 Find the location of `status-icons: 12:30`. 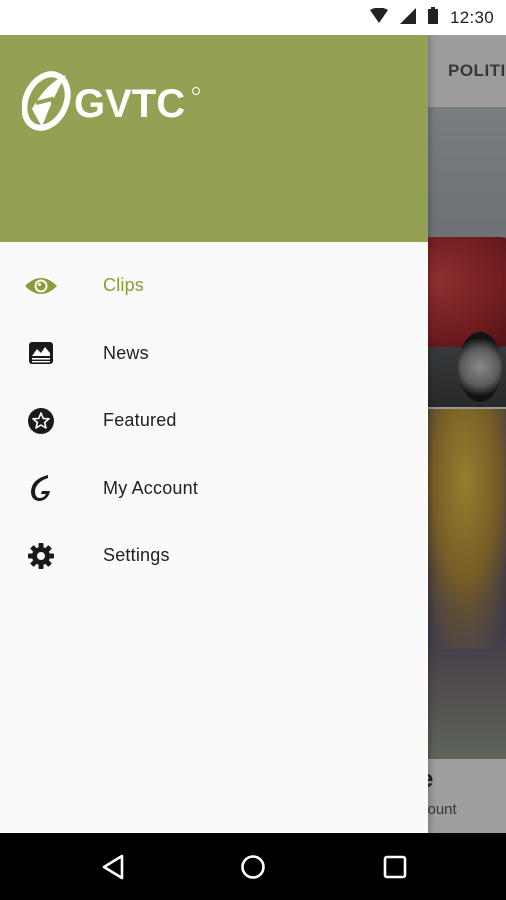

status-icons: 12:30 is located at coordinates (431, 18).